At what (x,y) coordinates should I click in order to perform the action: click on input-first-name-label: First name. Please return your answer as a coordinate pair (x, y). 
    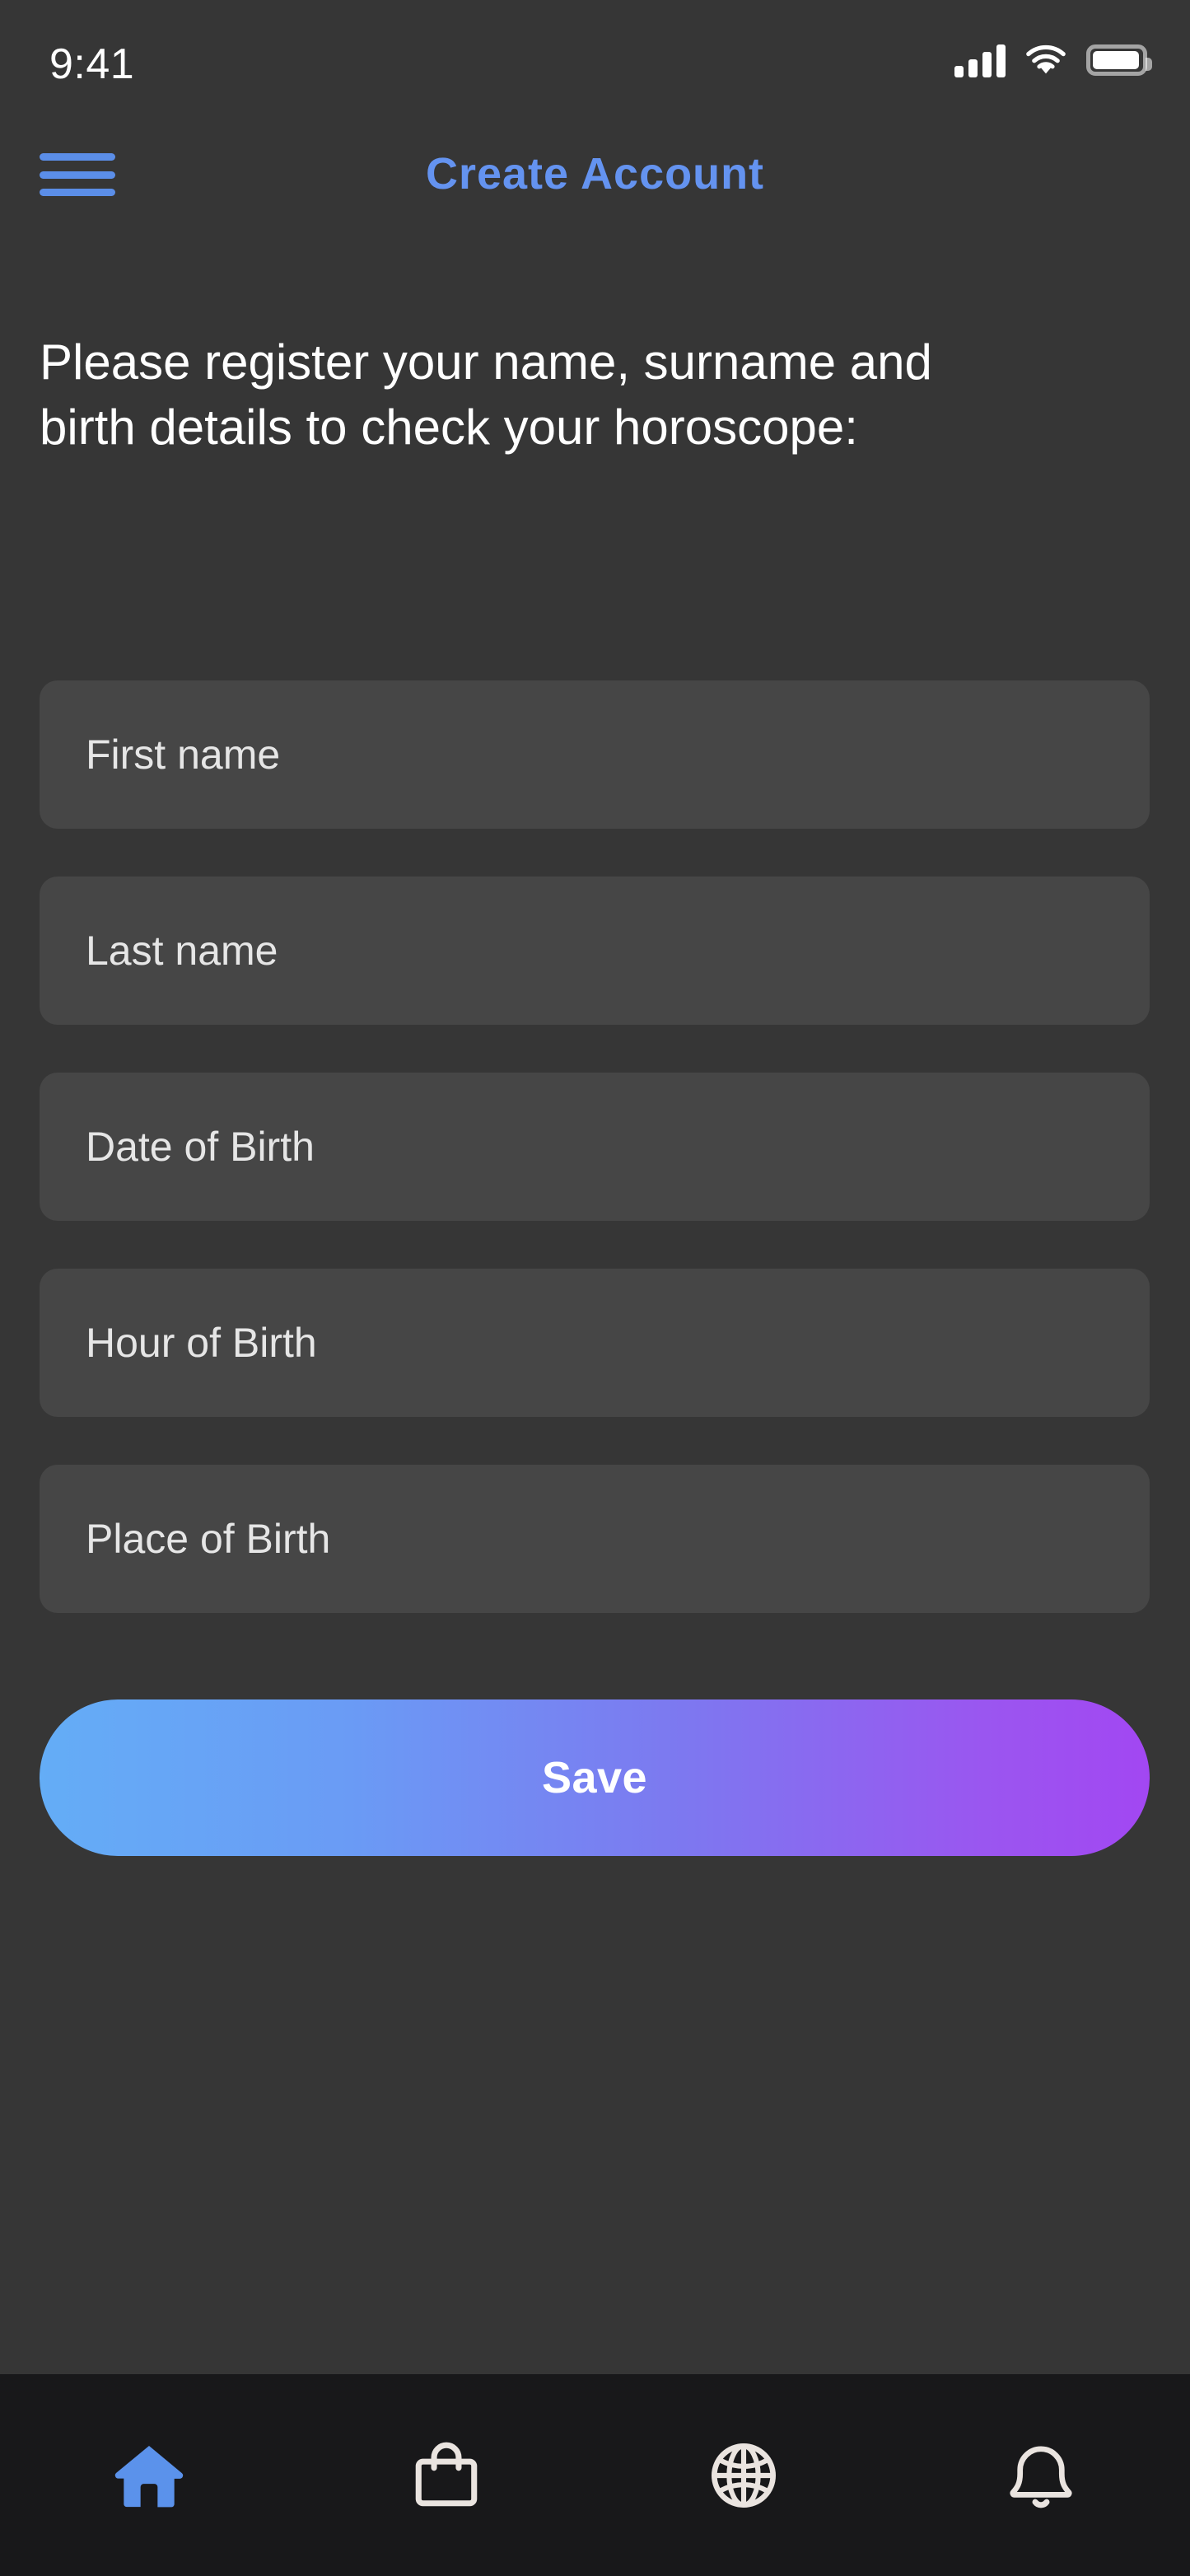
    Looking at the image, I should click on (183, 755).